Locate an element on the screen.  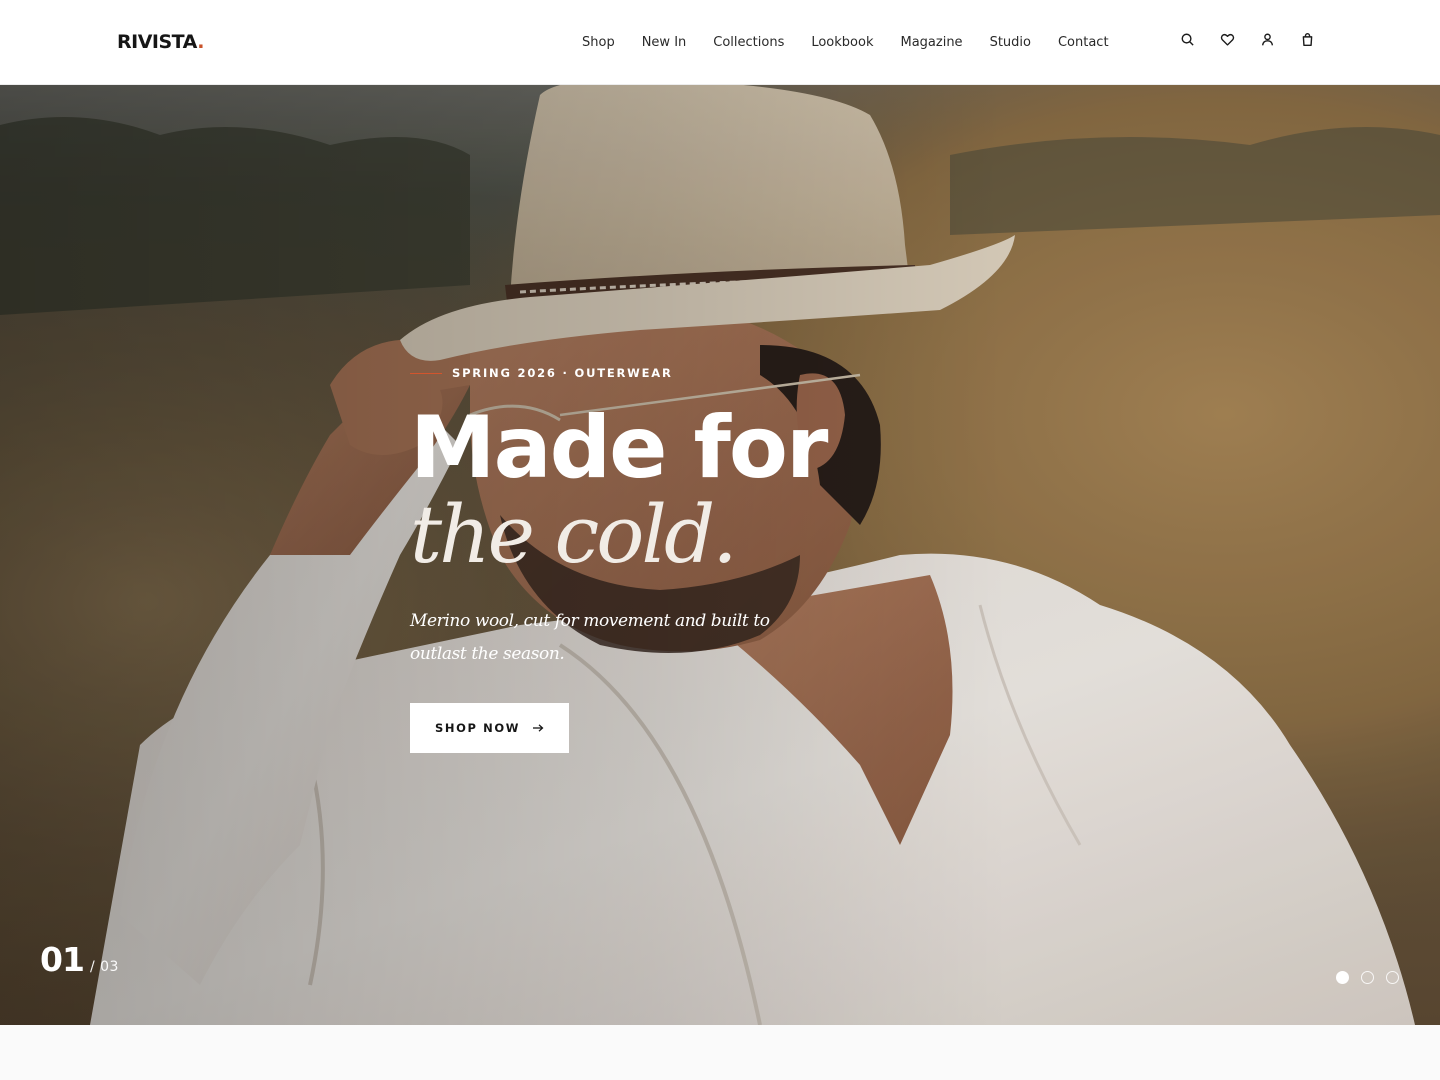
search-icon is located at coordinates (1187, 39).